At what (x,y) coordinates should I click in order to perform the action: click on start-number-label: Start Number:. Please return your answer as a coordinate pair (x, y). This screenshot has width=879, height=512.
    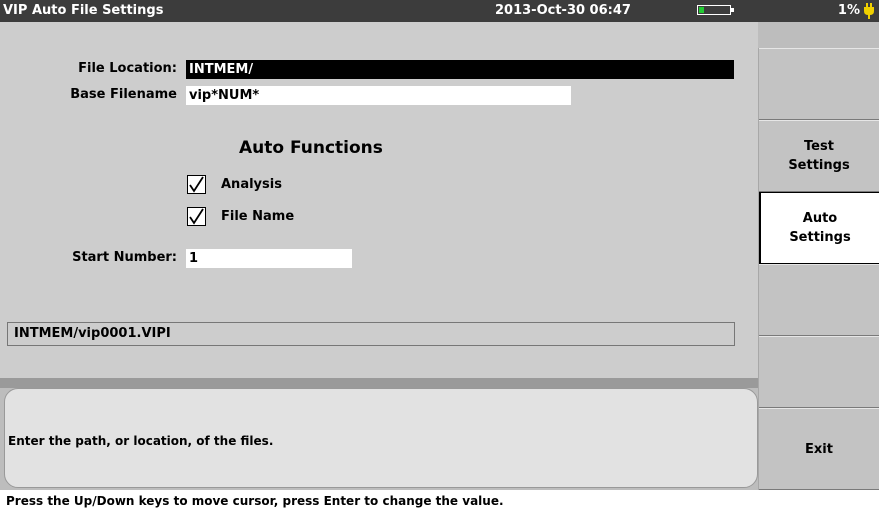
    Looking at the image, I should click on (124, 257).